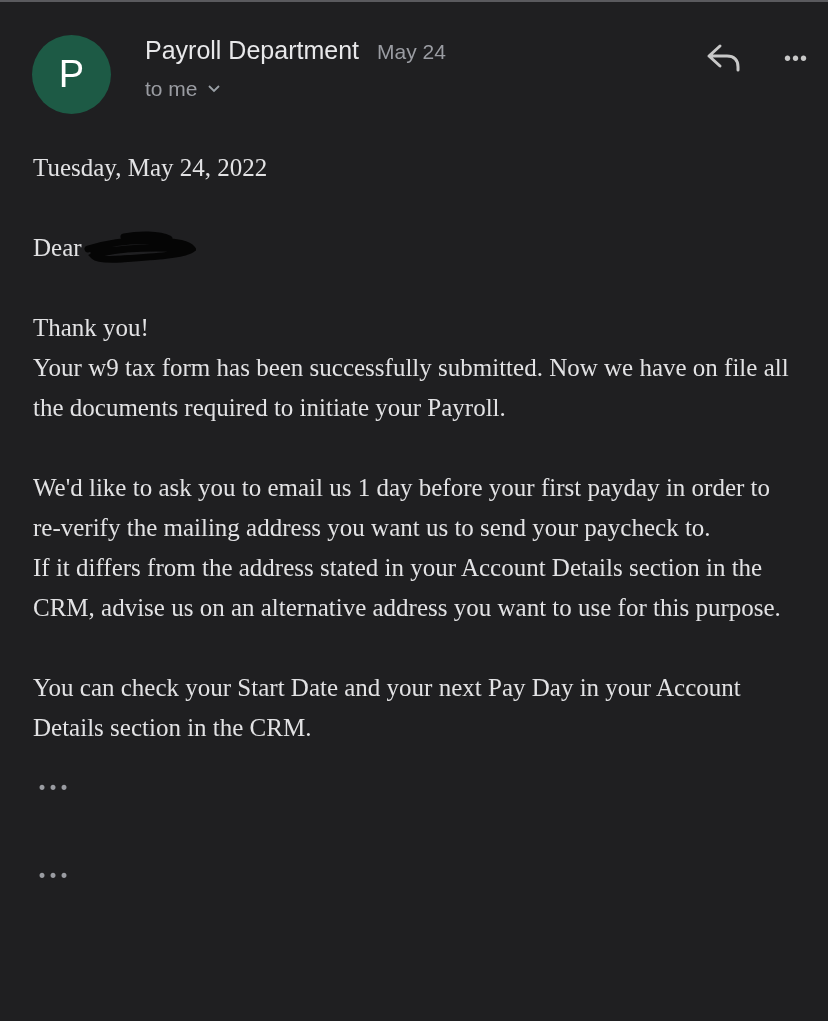 The image size is (828, 1021). Describe the element at coordinates (151, 168) in the screenshot. I see `date-line: Tuesday, May 24, 2022` at that location.